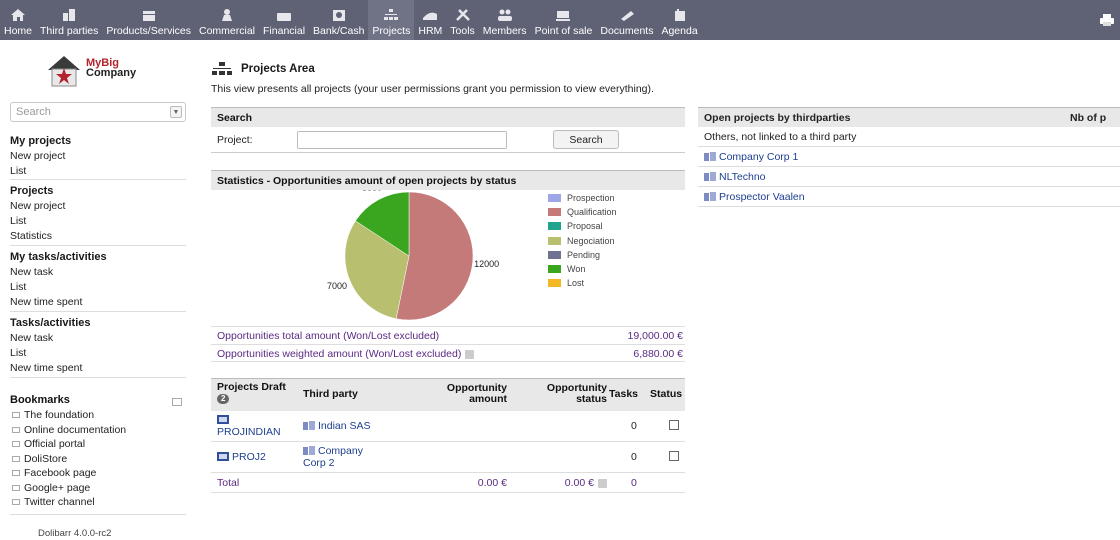 The image size is (1120, 540). I want to click on menu-commercial: Commercial, so click(227, 20).